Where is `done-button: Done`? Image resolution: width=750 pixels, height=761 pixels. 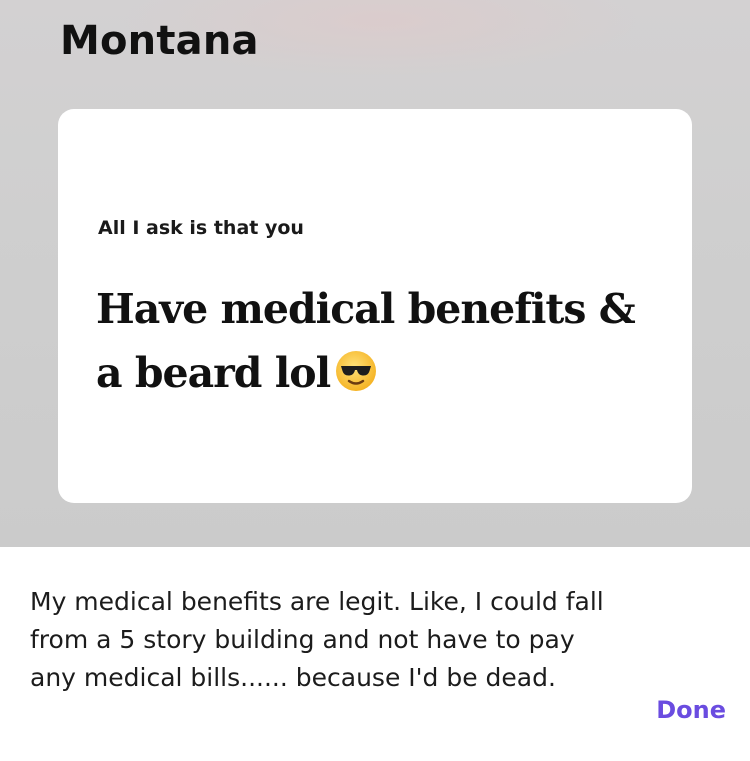
done-button: Done is located at coordinates (691, 710).